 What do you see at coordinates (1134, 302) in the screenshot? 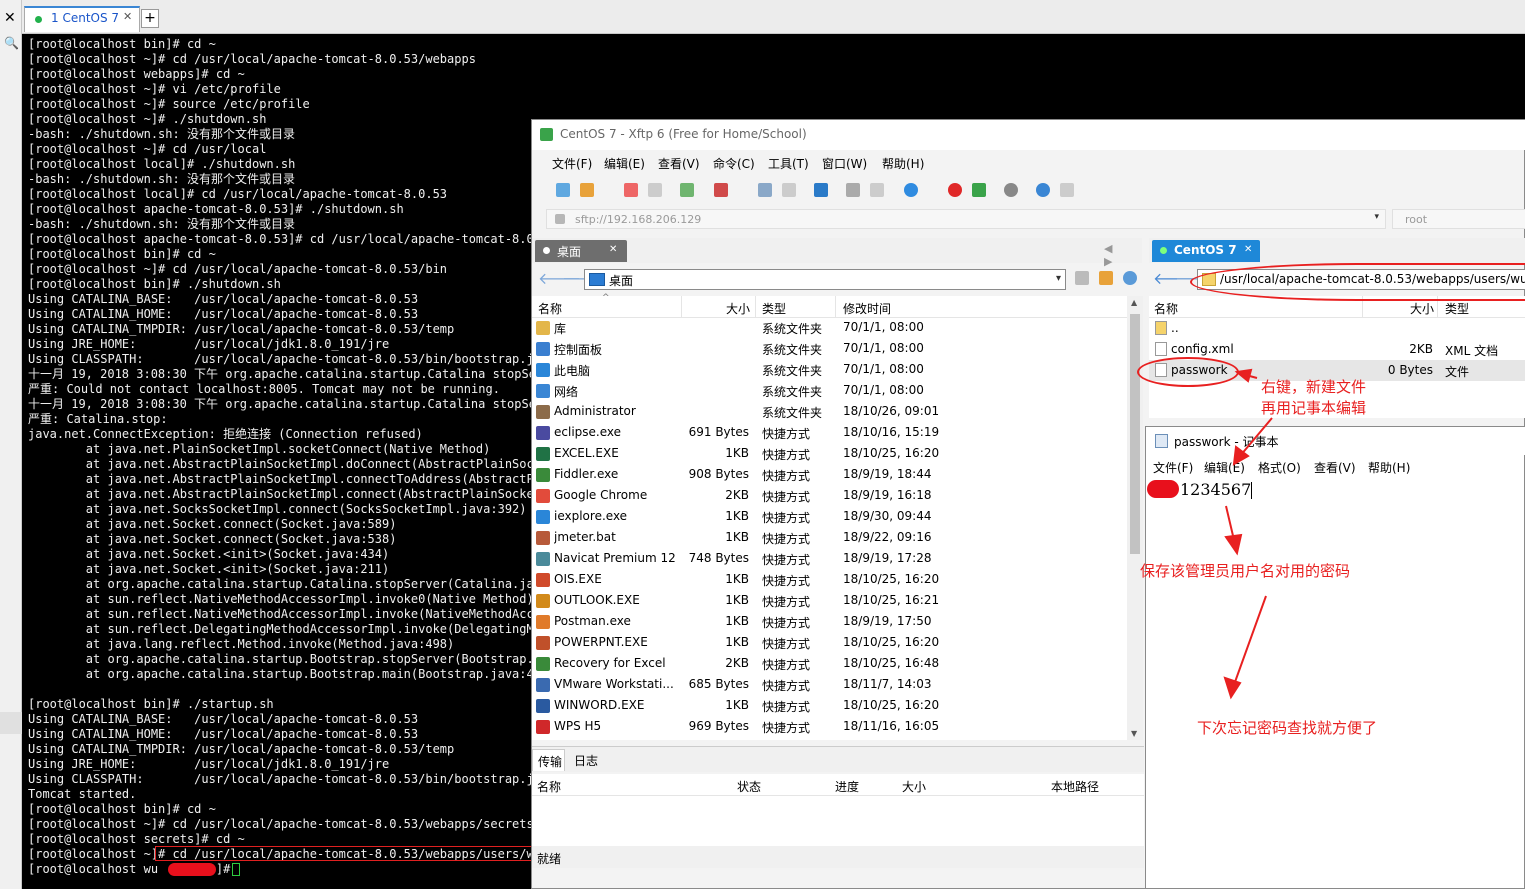
I see `scroll-up-icon: ▲` at bounding box center [1134, 302].